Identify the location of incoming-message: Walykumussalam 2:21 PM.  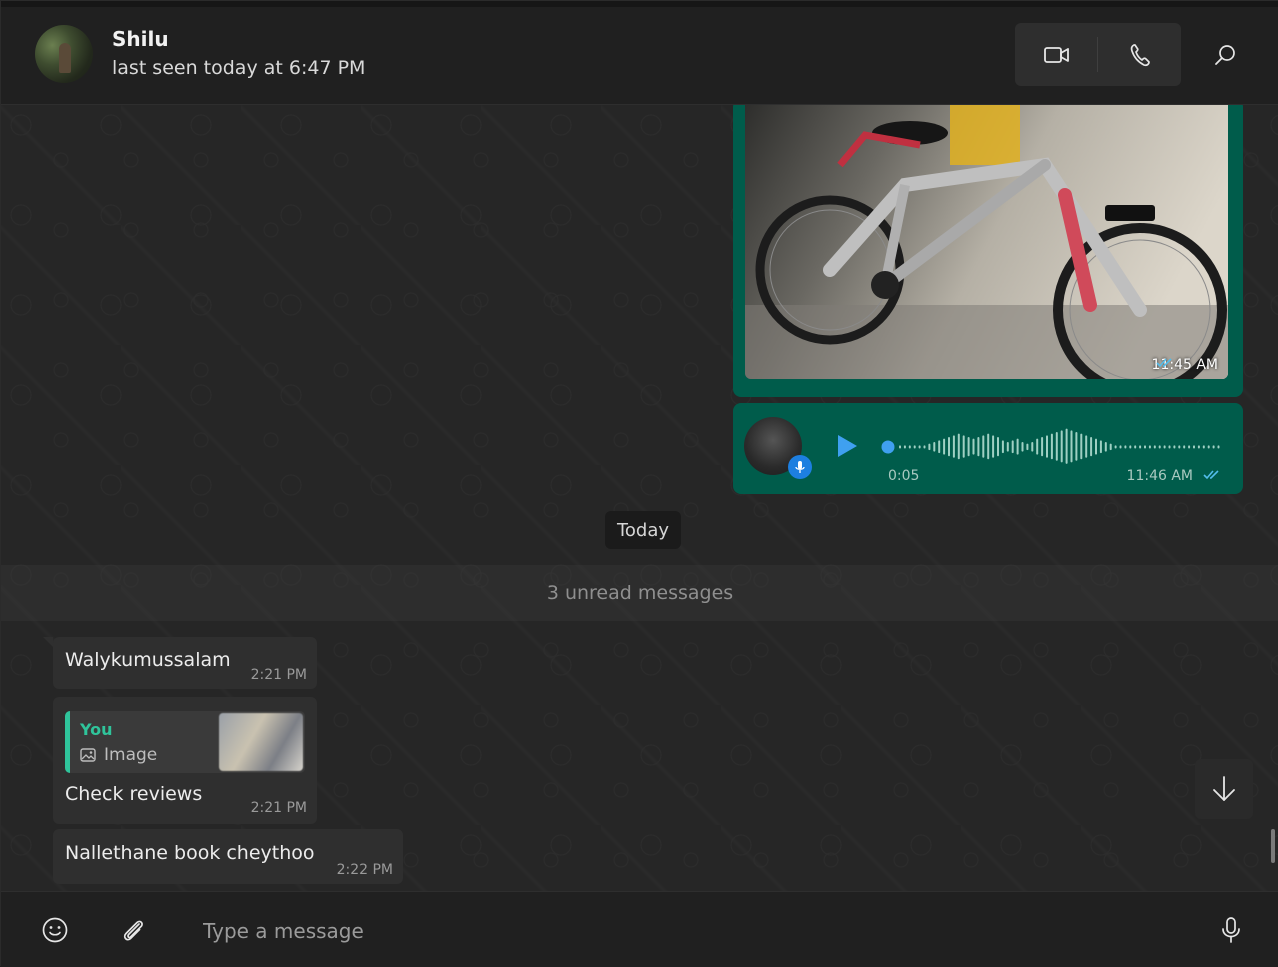
(180, 663).